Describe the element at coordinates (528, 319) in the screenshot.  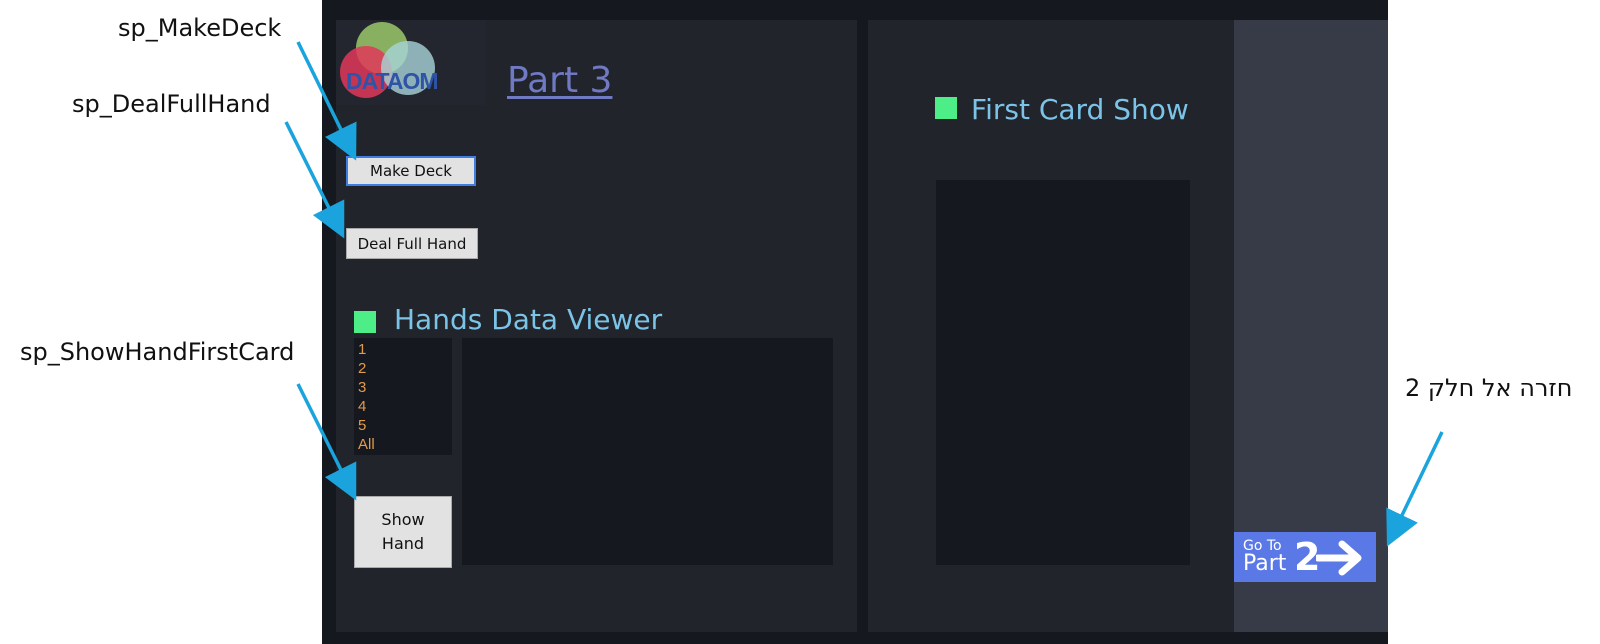
I see `hands-viewer-title: Hands Data Viewer` at that location.